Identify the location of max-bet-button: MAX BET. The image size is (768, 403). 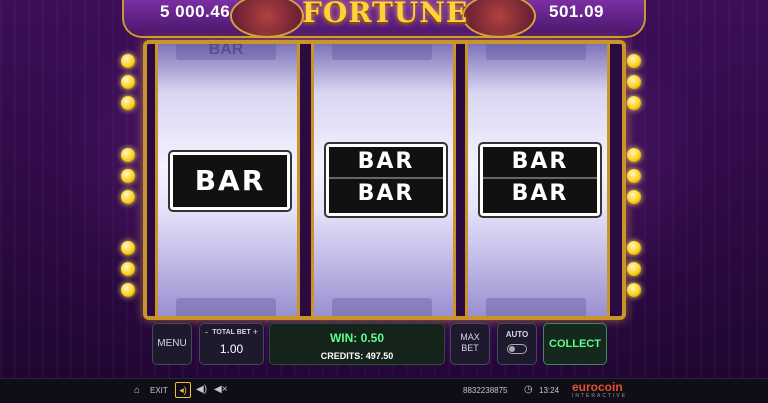
(470, 344).